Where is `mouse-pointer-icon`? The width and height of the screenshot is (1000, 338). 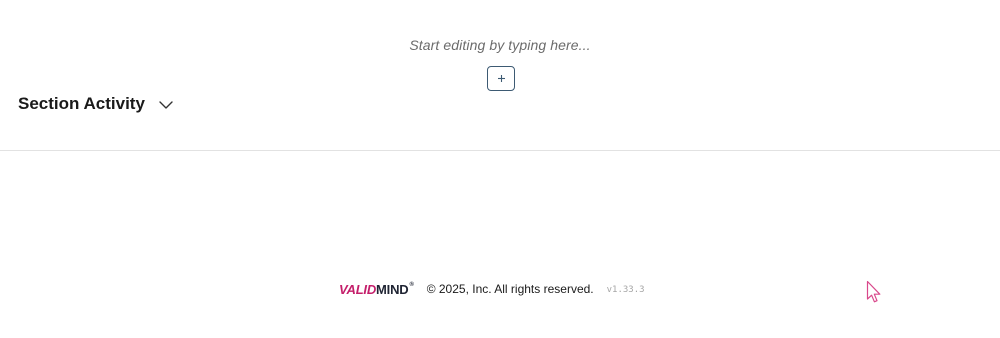 mouse-pointer-icon is located at coordinates (873, 291).